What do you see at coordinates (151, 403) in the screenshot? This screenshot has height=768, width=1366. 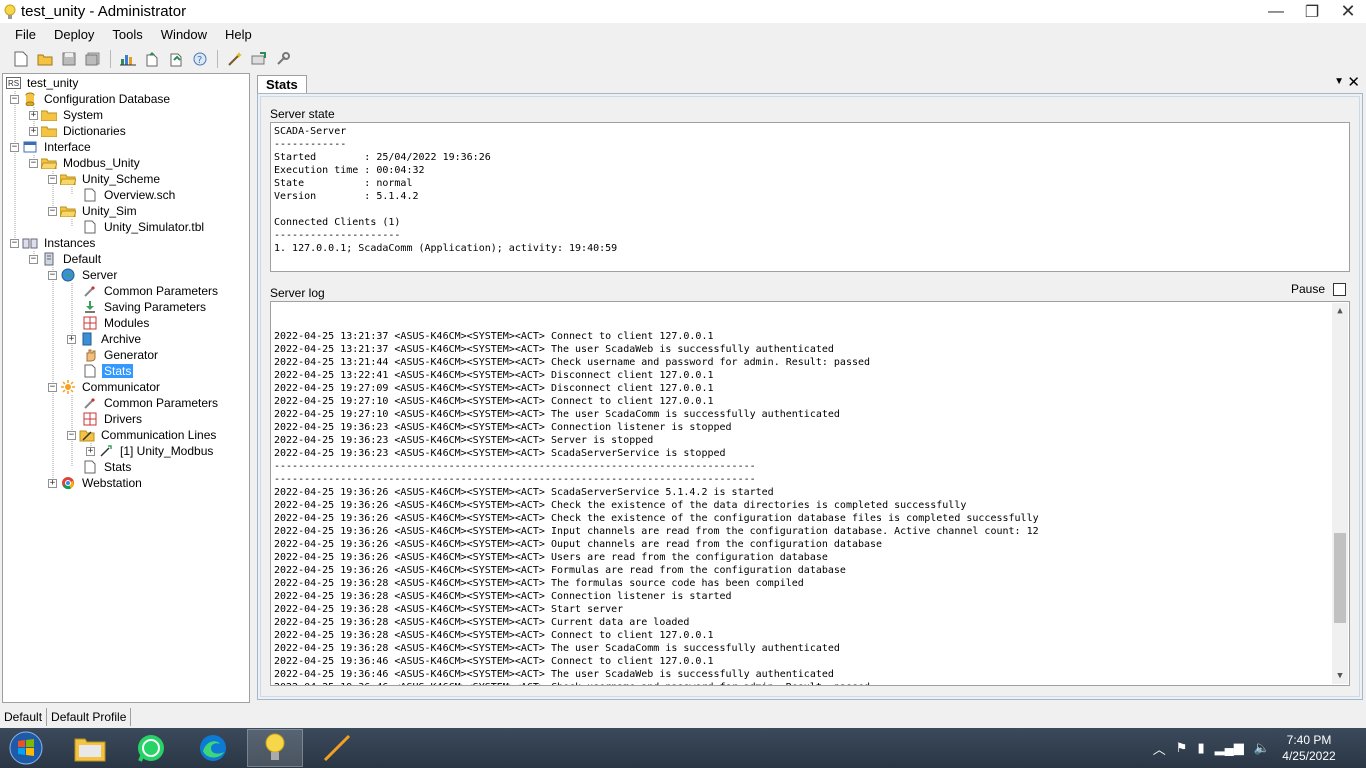 I see `tree-item-comm-common-params: Common Parameters` at bounding box center [151, 403].